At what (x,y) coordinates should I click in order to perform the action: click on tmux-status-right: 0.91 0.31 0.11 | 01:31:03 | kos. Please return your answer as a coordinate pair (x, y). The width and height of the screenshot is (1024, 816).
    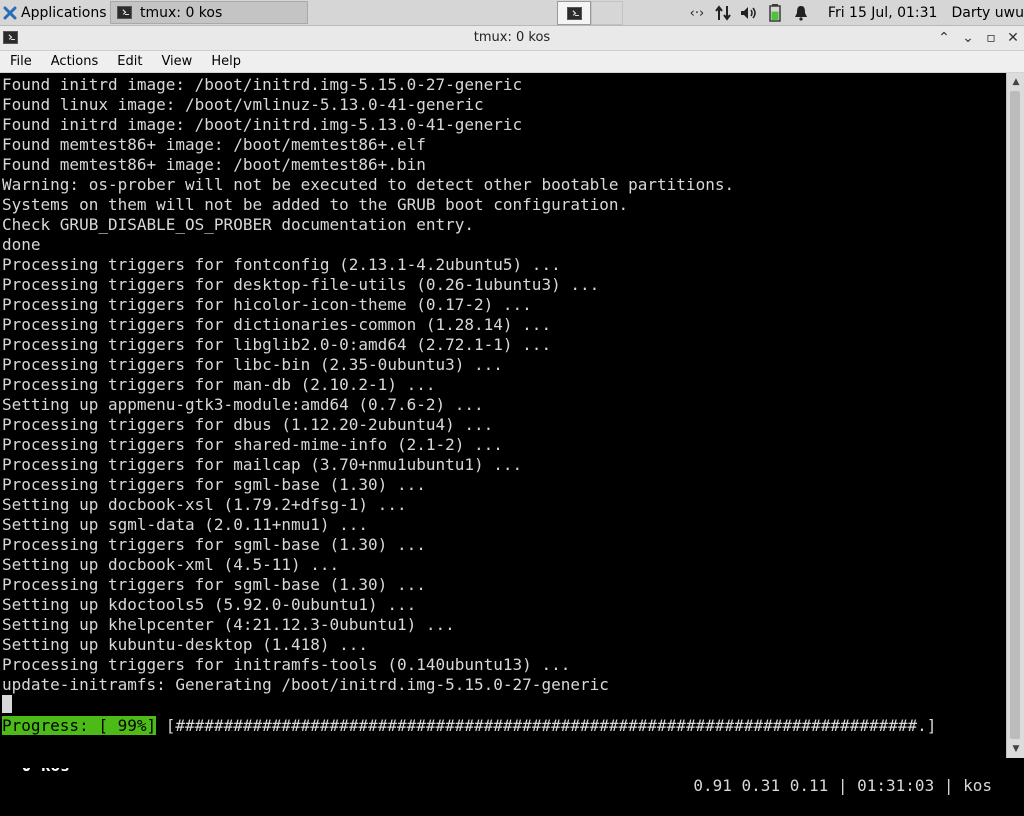
    Looking at the image, I should click on (842, 785).